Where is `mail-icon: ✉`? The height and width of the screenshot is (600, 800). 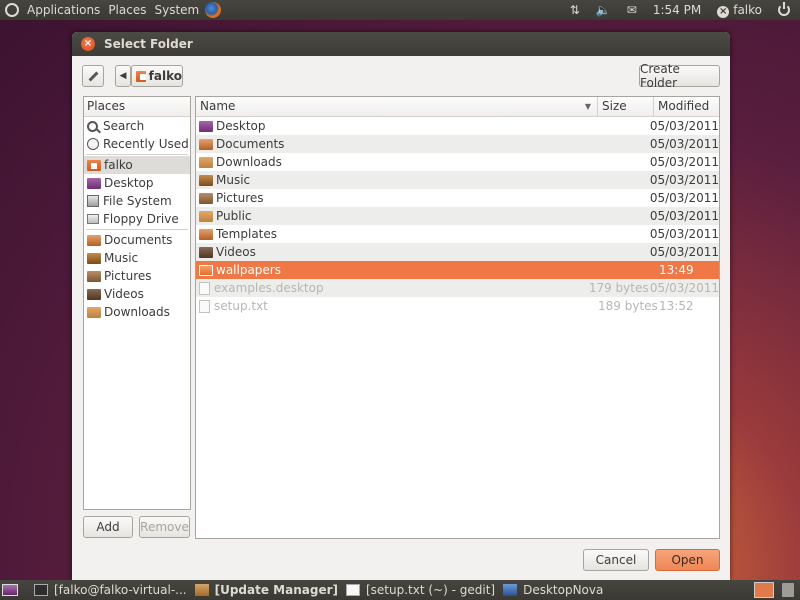
mail-icon: ✉ is located at coordinates (632, 10).